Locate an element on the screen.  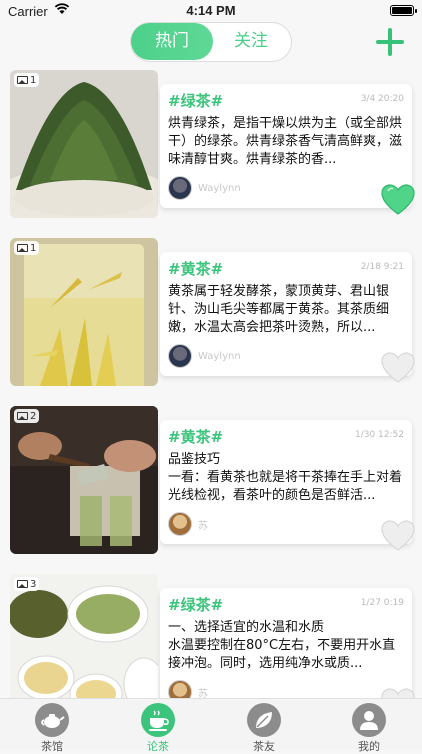
battery-icon is located at coordinates (403, 10).